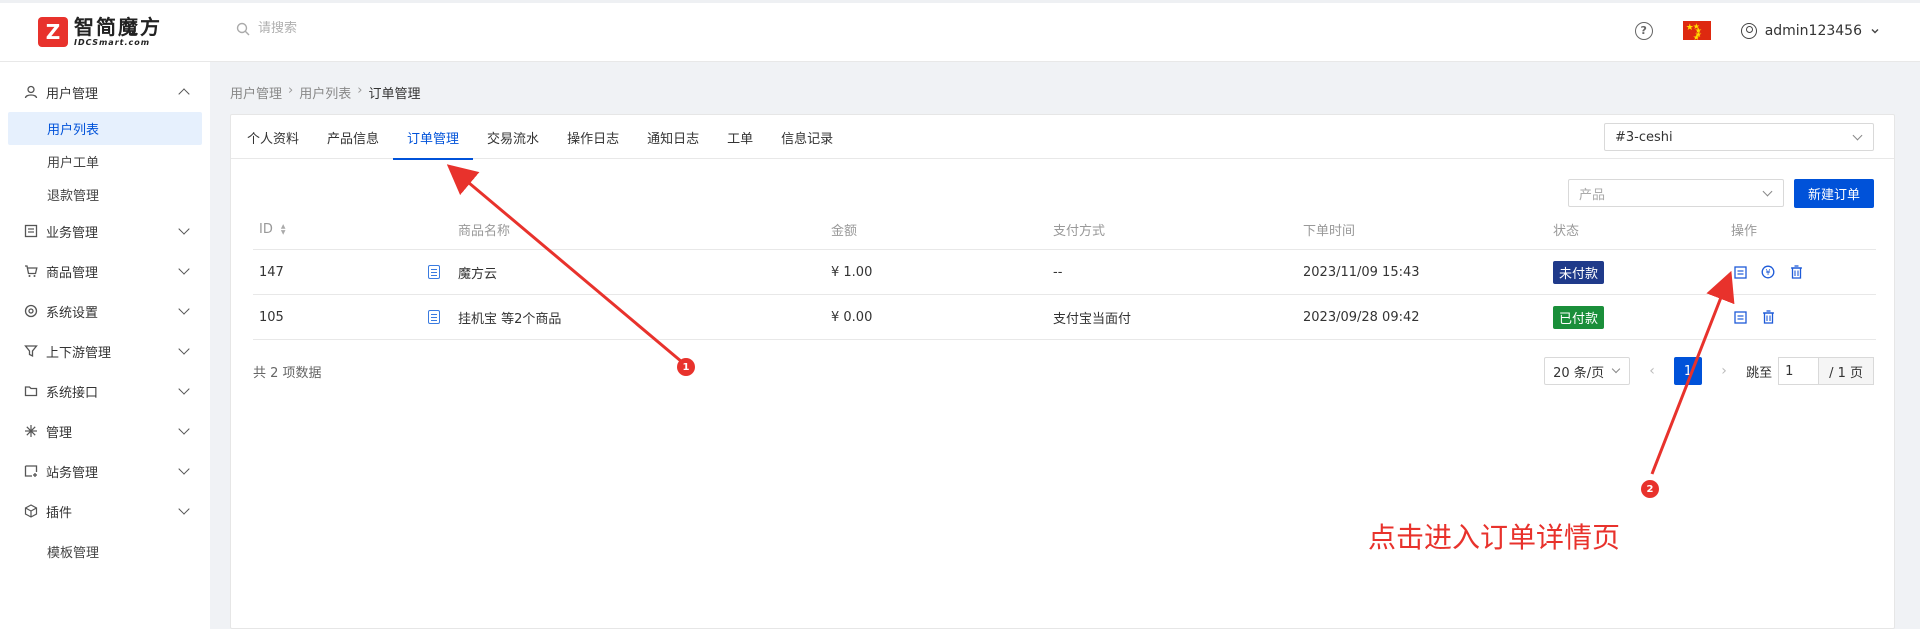  I want to click on pay-icon: ¥, so click(1768, 272).